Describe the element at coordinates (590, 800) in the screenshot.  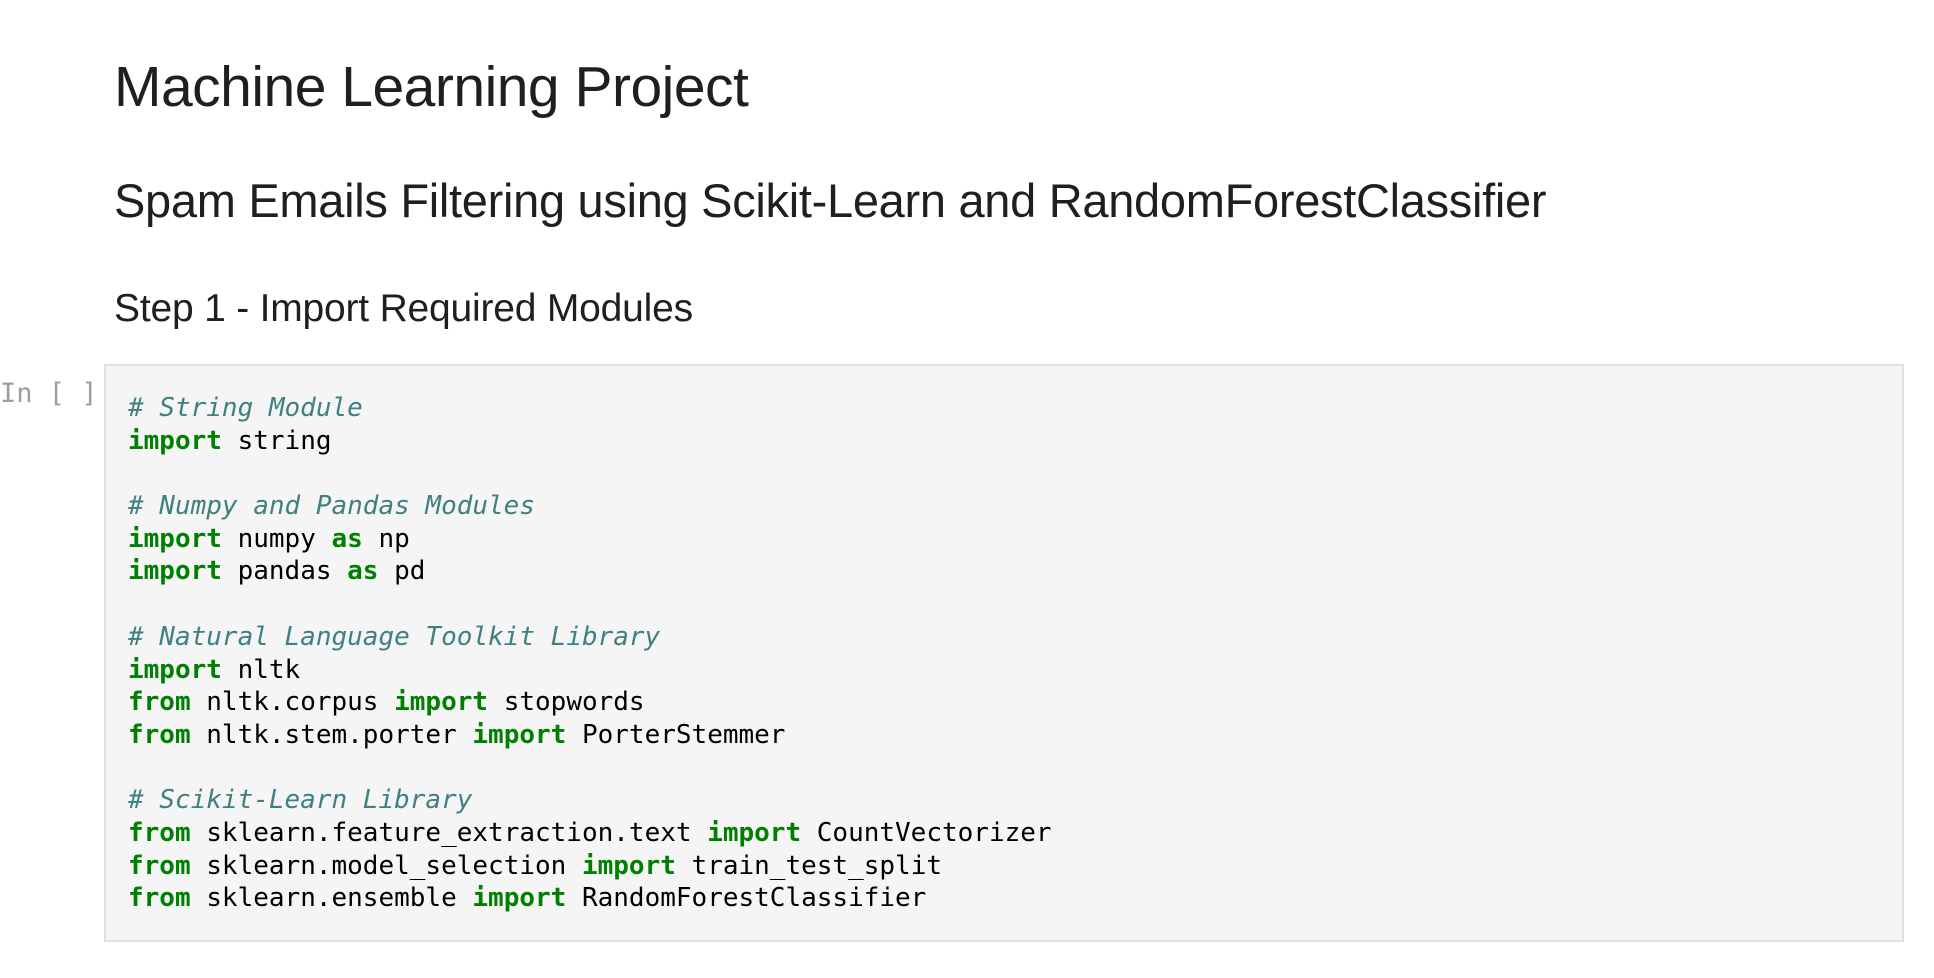
I see `code-line: # Scikit-Learn Library` at that location.